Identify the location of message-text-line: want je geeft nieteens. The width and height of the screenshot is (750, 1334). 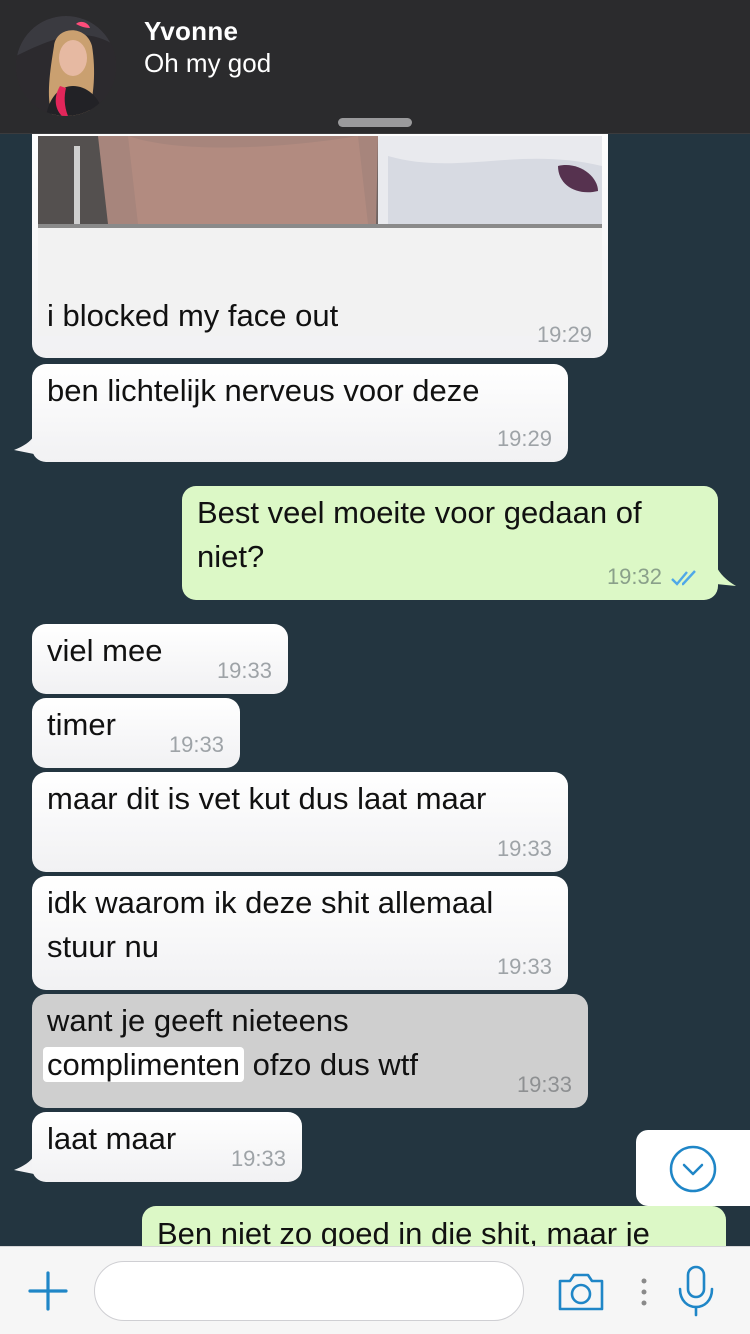
(198, 1020).